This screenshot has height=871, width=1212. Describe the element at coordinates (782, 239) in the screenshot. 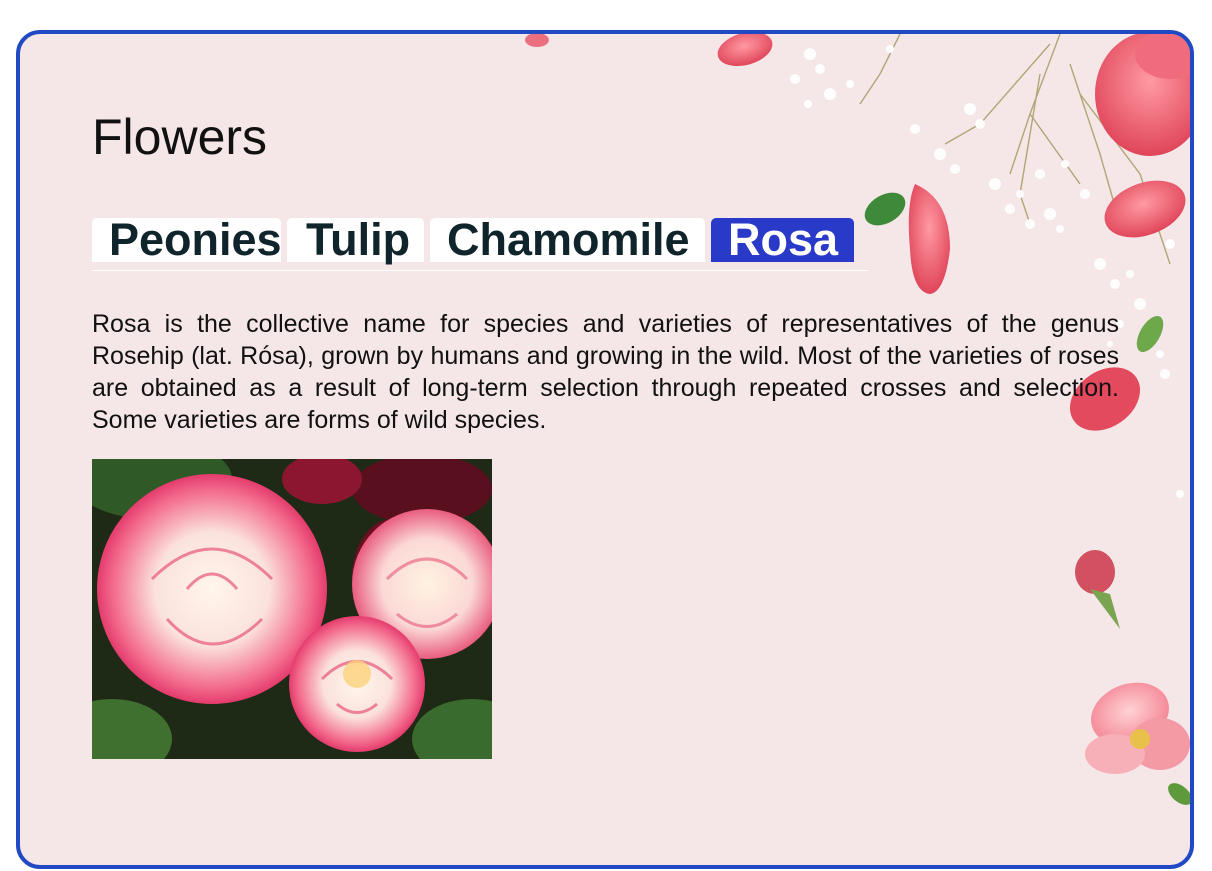

I see `tab-rosa: Rosa` at that location.